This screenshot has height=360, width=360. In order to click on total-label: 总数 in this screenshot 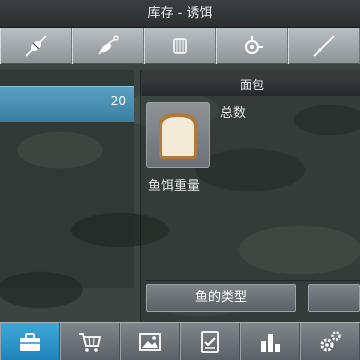, I will do `click(233, 113)`.